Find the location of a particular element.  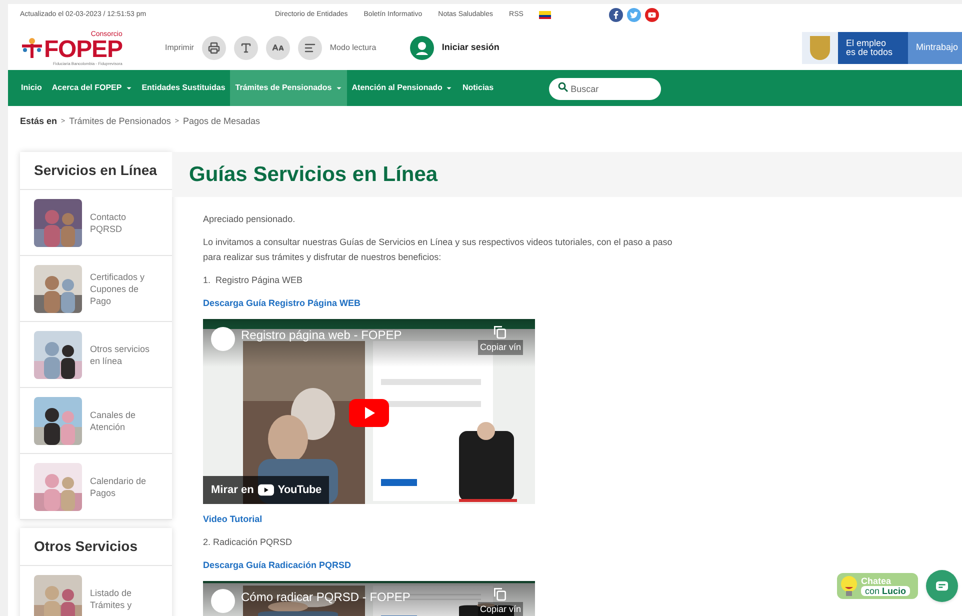

chat-promo-badge: Chatea con Lucio is located at coordinates (877, 586).